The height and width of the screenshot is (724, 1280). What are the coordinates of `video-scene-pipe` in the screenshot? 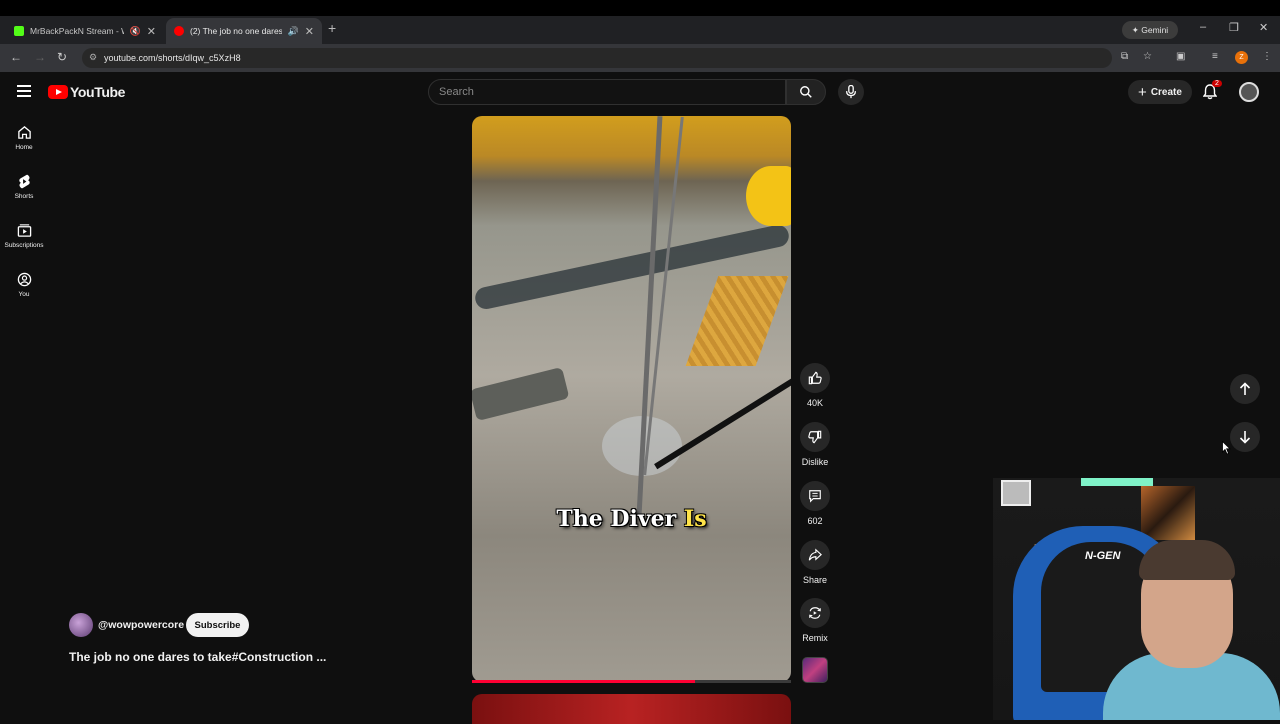 It's located at (521, 394).